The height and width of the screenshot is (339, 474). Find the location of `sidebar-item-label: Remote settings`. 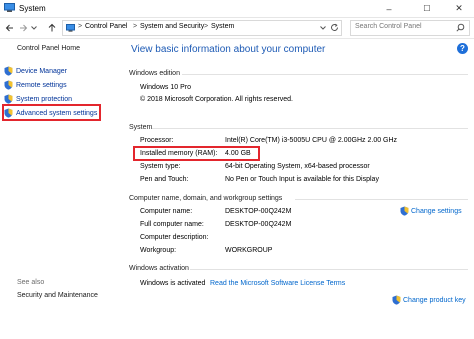

sidebar-item-label: Remote settings is located at coordinates (41, 85).